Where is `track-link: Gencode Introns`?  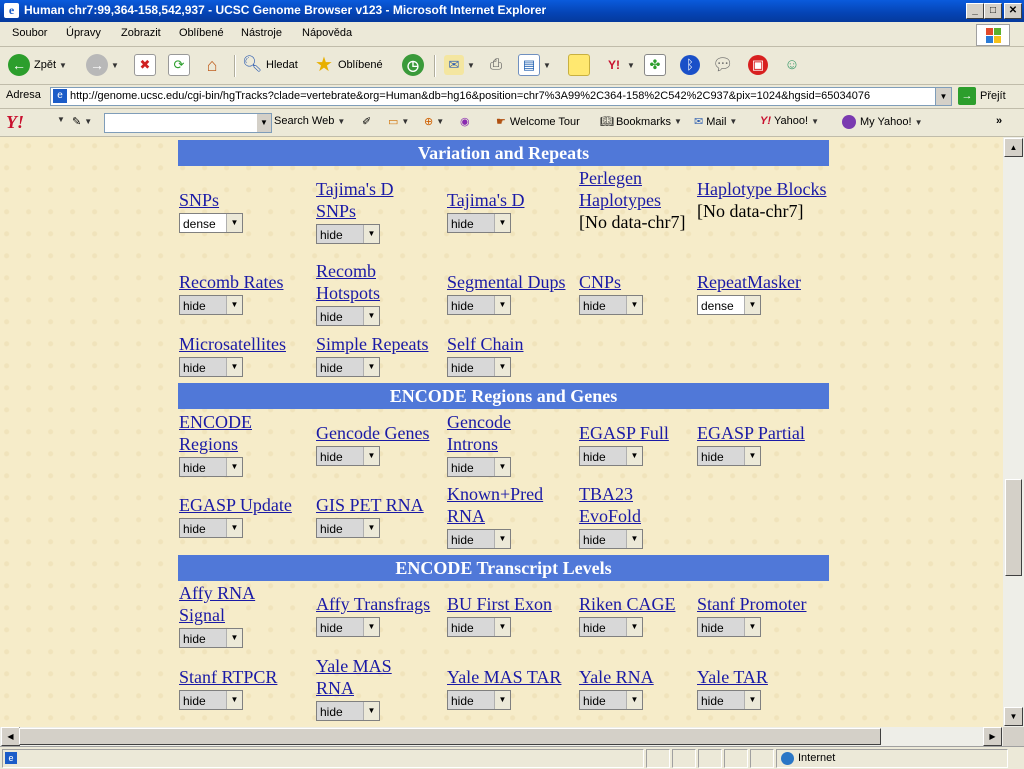 track-link: Gencode Introns is located at coordinates (479, 433).